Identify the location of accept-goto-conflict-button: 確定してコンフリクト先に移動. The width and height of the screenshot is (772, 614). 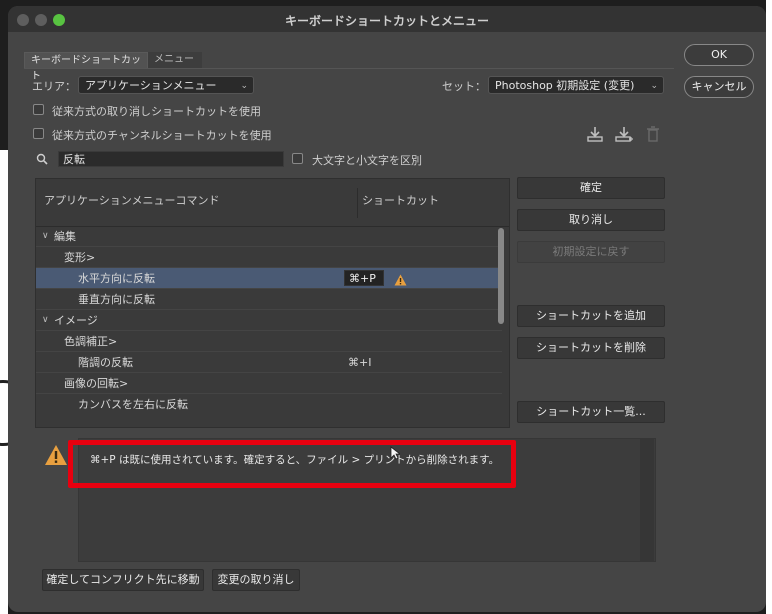
(123, 580).